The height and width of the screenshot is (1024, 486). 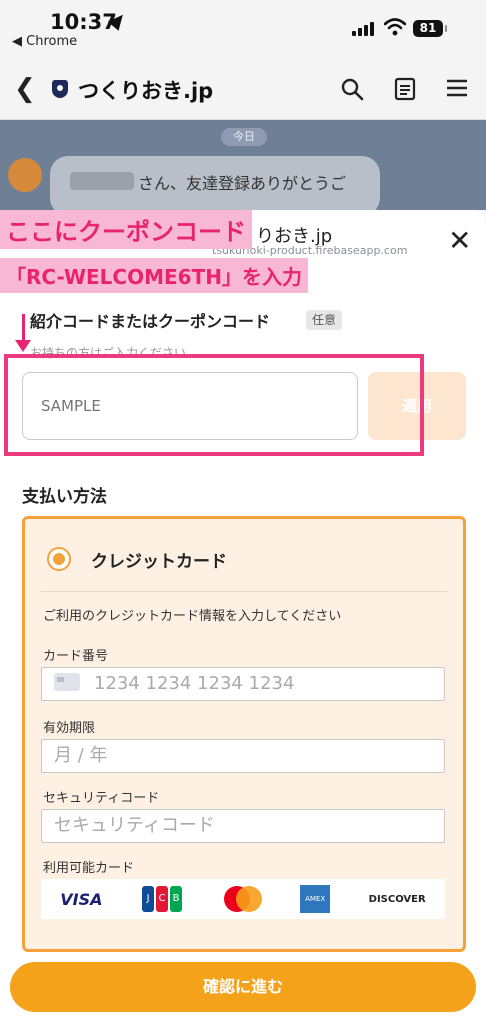 I want to click on expiry-placeholder: 月 / 年, so click(x=81, y=755).